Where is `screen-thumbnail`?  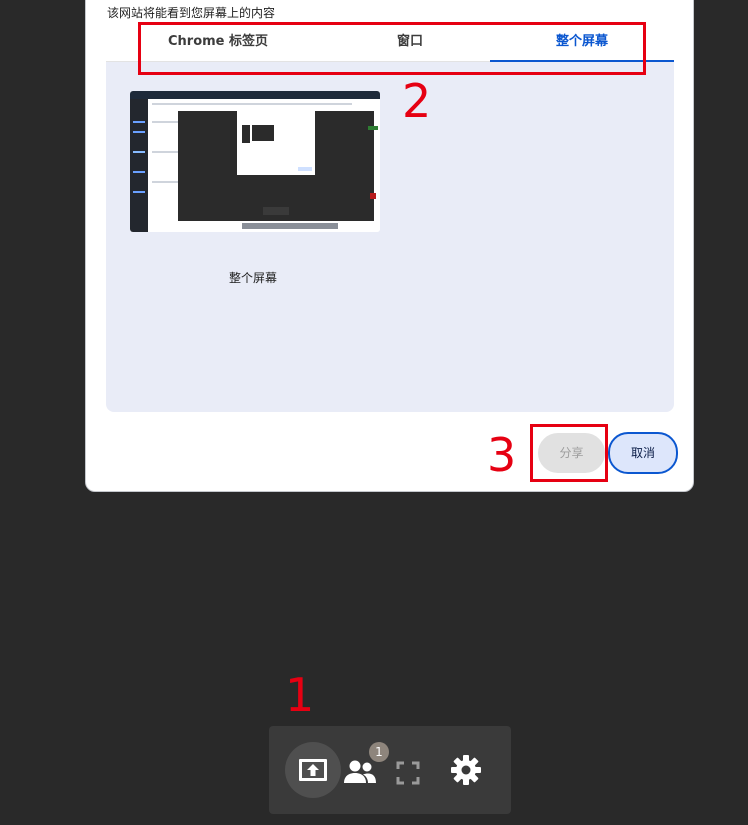 screen-thumbnail is located at coordinates (255, 161).